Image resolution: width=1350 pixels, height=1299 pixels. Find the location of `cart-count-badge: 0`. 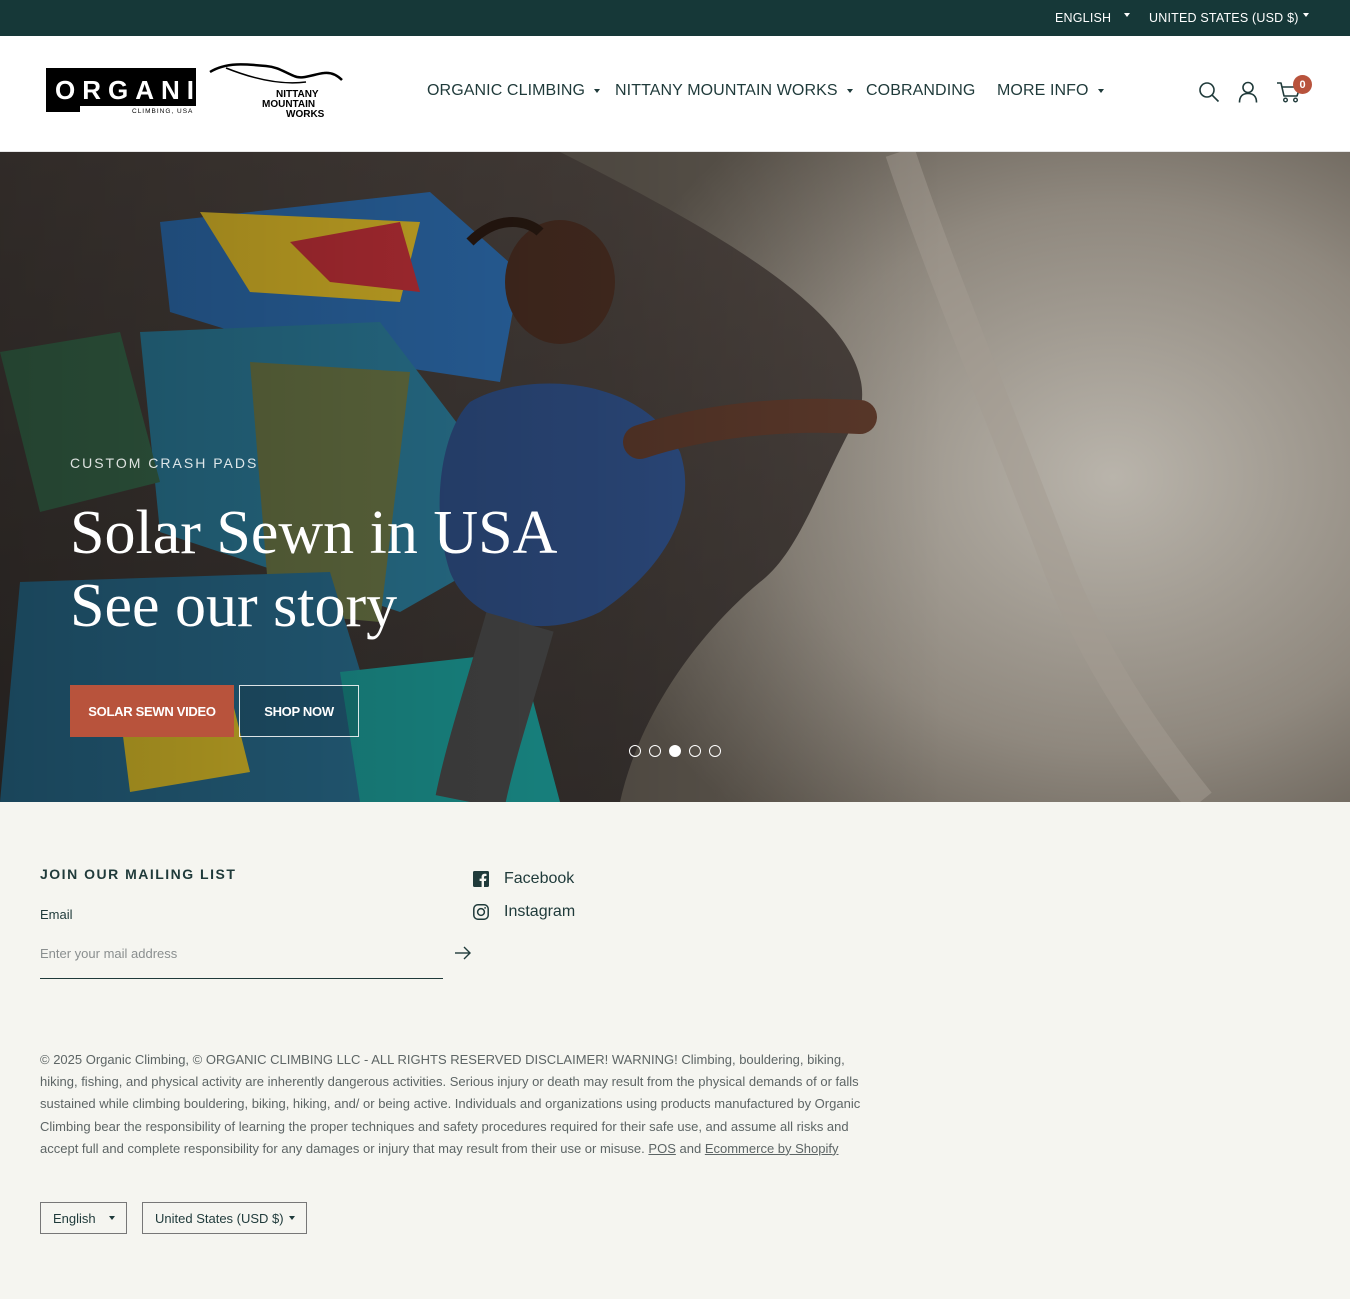

cart-count-badge: 0 is located at coordinates (1302, 84).